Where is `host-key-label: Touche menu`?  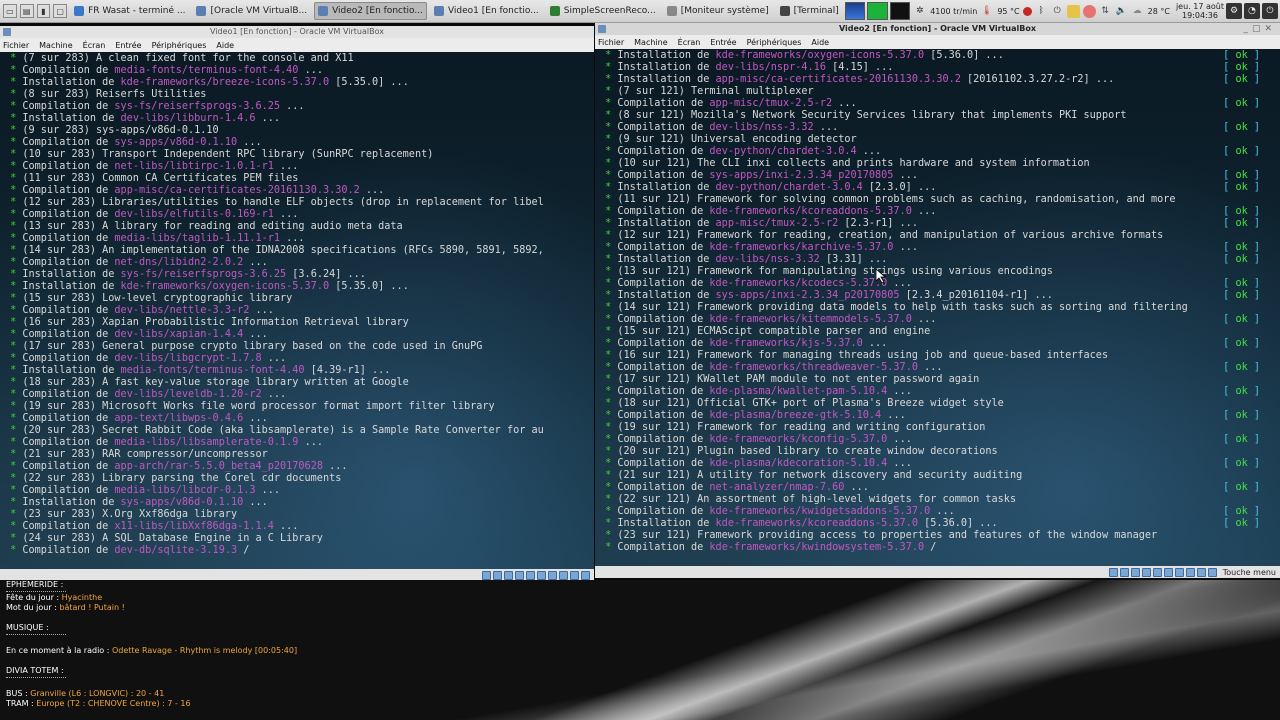 host-key-label: Touche menu is located at coordinates (1249, 572).